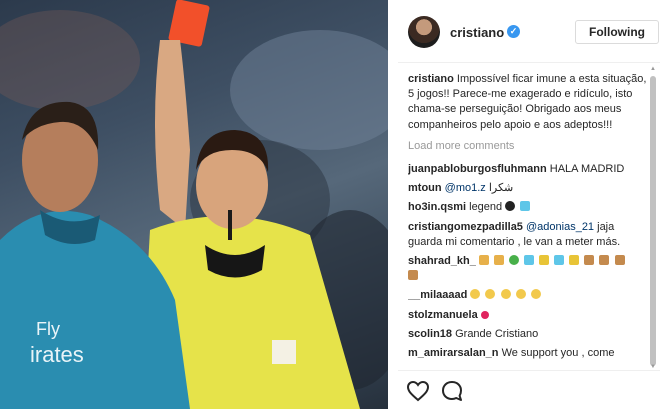 This screenshot has width=660, height=410. What do you see at coordinates (57, 354) in the screenshot?
I see `svg-text: irates` at bounding box center [57, 354].